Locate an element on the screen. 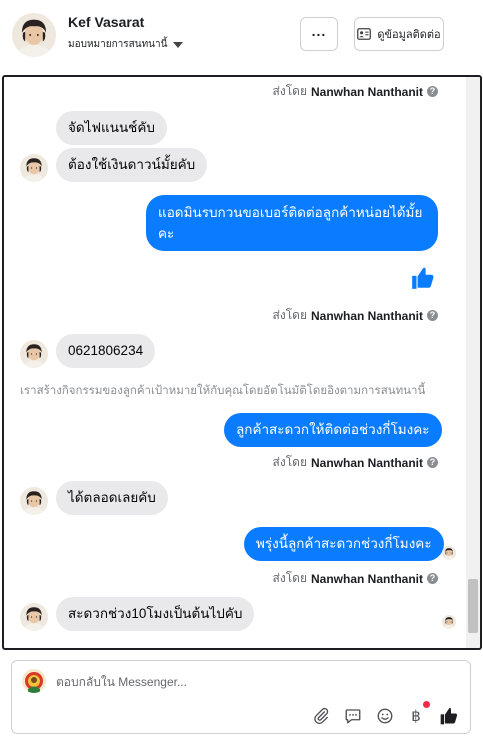 The image size is (483, 743). saved-reply-button is located at coordinates (353, 716).